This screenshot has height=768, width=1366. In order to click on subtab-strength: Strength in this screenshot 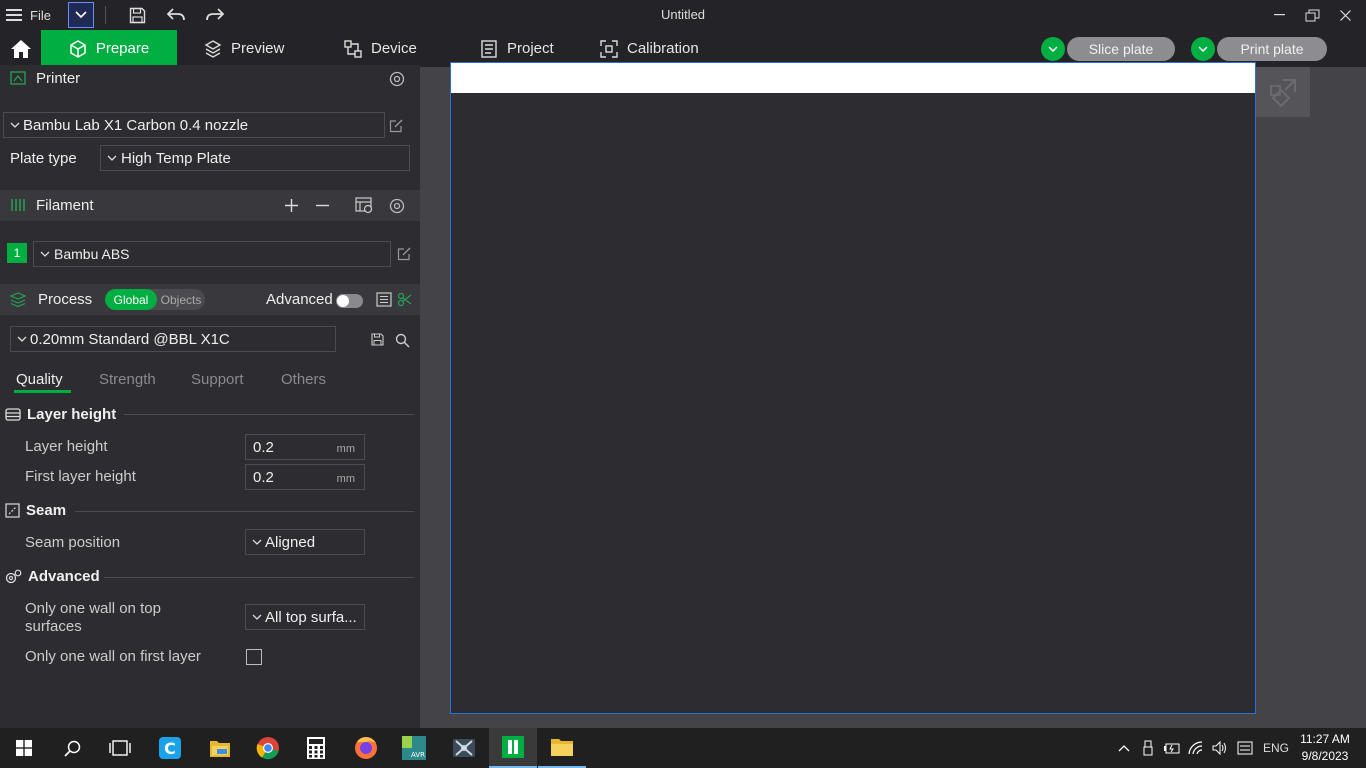, I will do `click(127, 379)`.